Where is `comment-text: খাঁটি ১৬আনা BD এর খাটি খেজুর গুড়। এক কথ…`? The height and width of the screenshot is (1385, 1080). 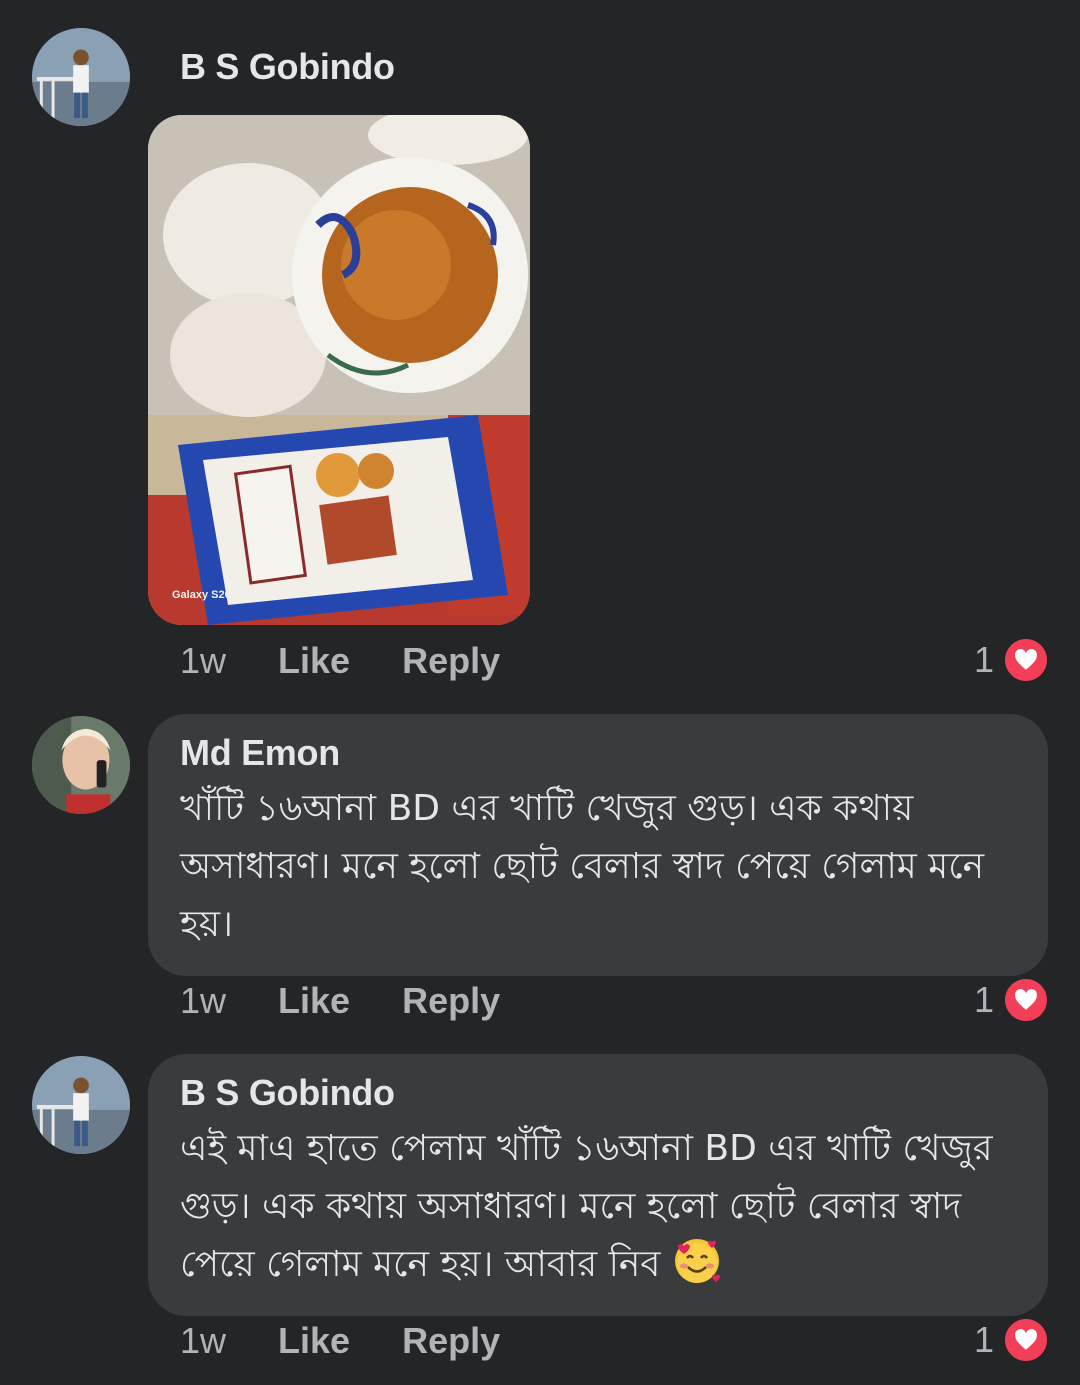
comment-text: খাঁটি ১৬আনা BD এর খাটি খেজুর গুড়। এক কথ… is located at coordinates (582, 866).